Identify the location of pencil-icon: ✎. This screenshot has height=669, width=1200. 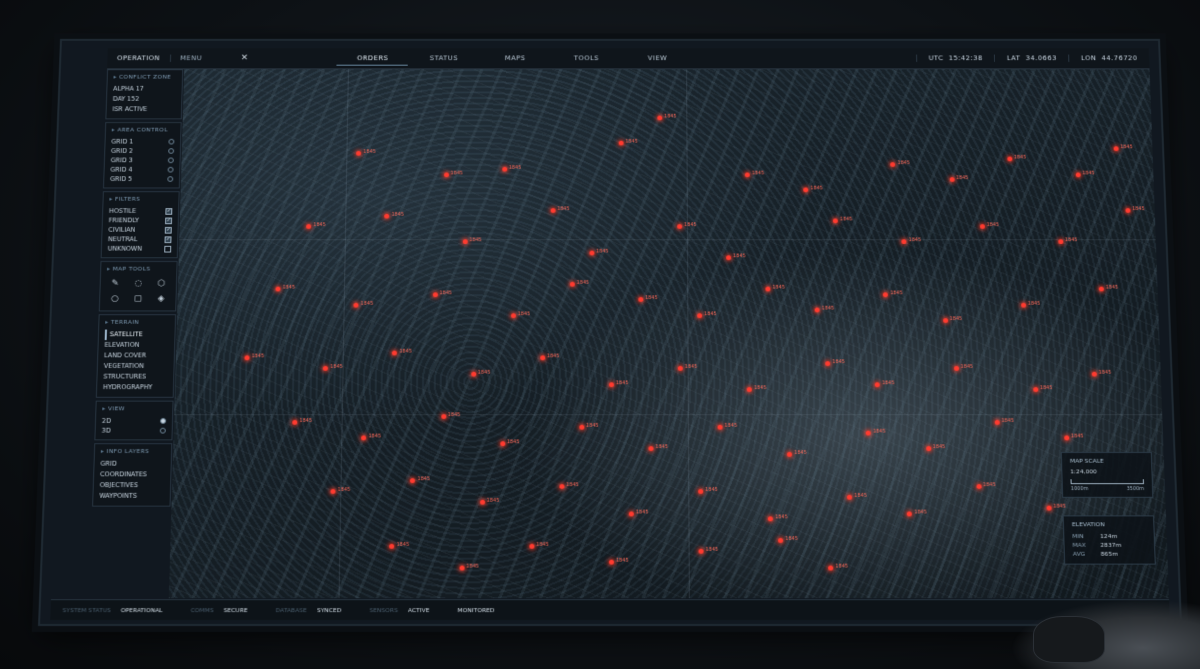
(115, 284).